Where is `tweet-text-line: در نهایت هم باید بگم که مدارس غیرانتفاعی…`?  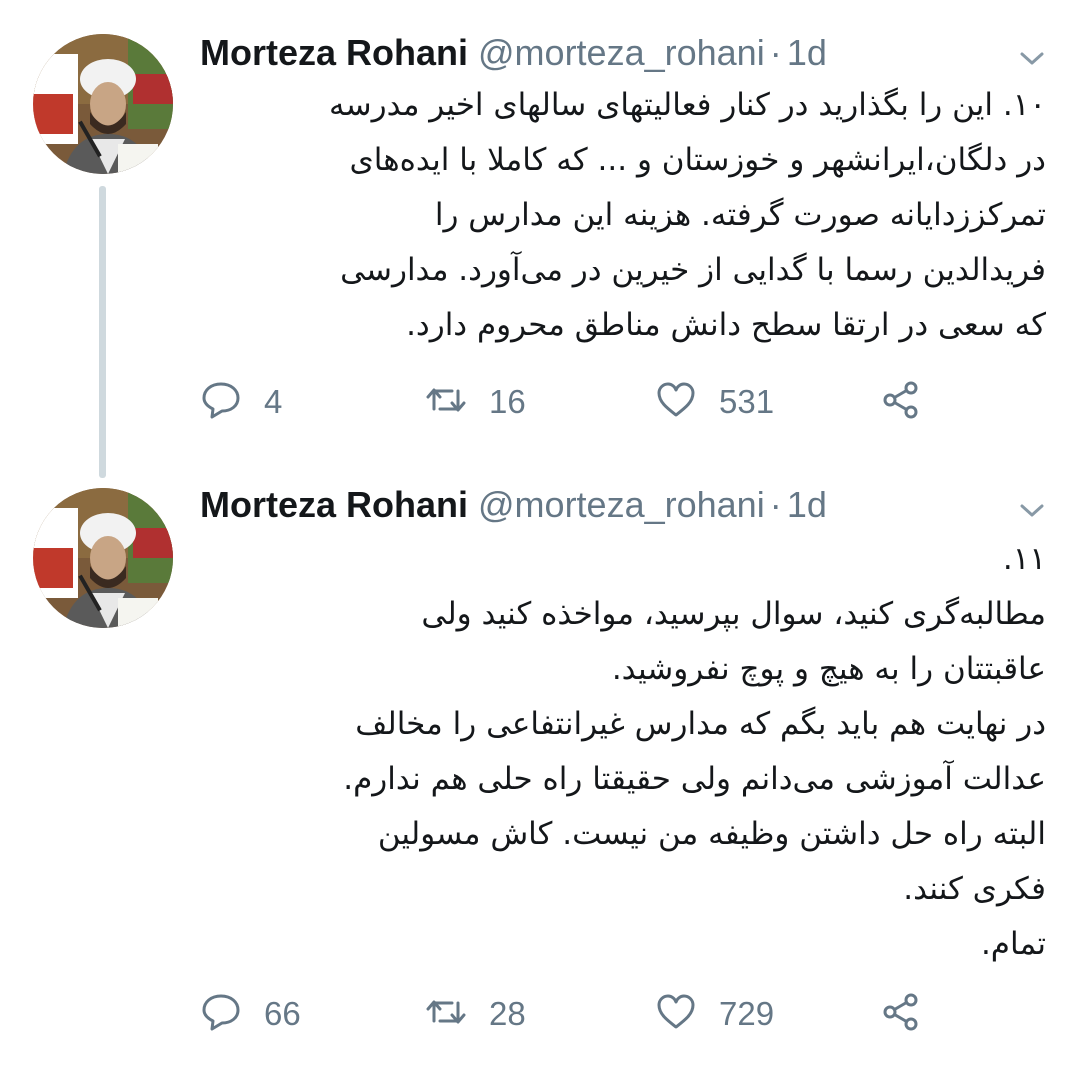 tweet-text-line: در نهایت هم باید بگم که مدارس غیرانتفاعی… is located at coordinates (700, 724).